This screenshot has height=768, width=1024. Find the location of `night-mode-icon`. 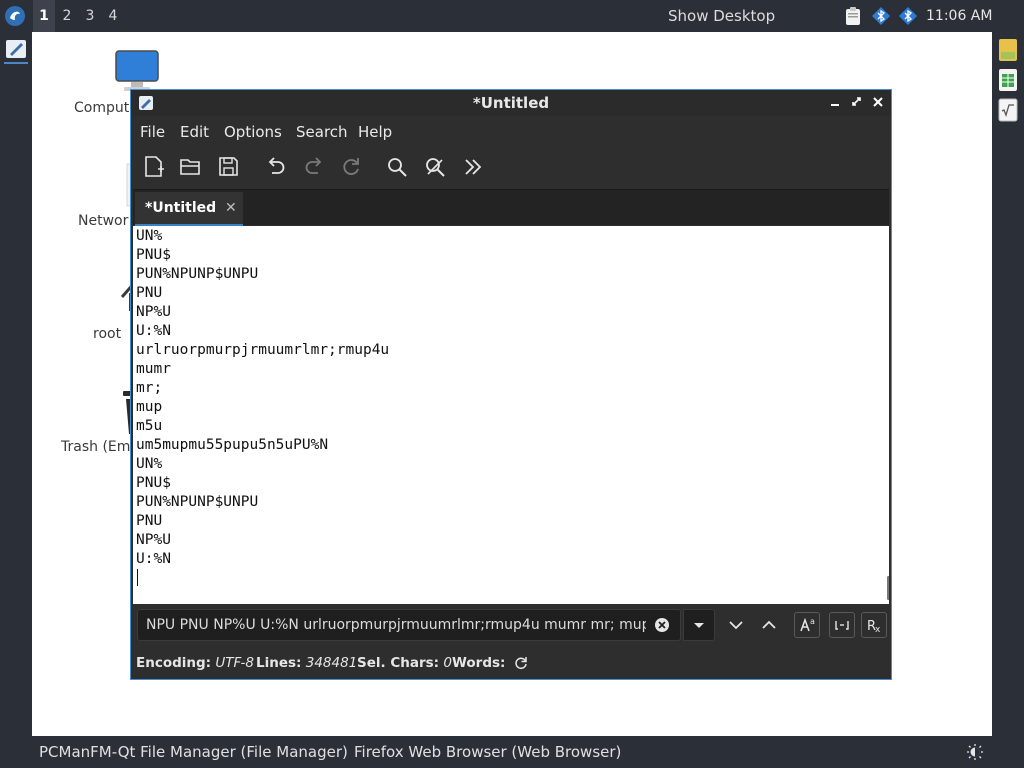

night-mode-icon is located at coordinates (975, 752).